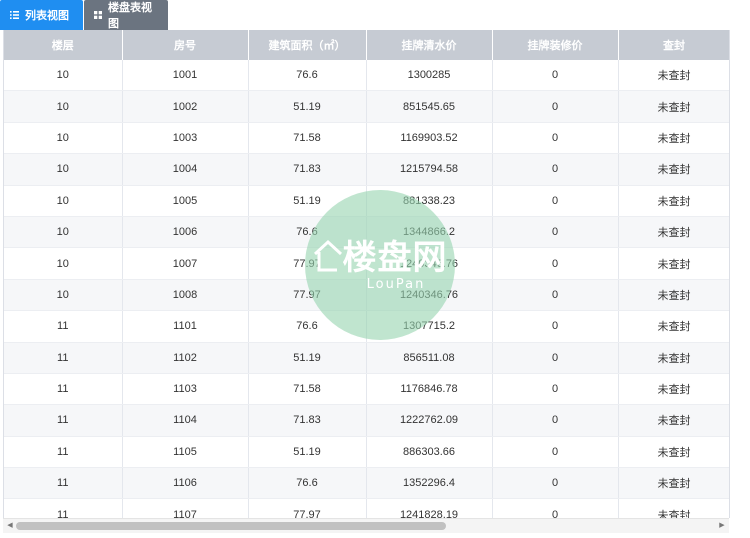 The image size is (750, 538). I want to click on cell-room-number: 1106, so click(185, 483).